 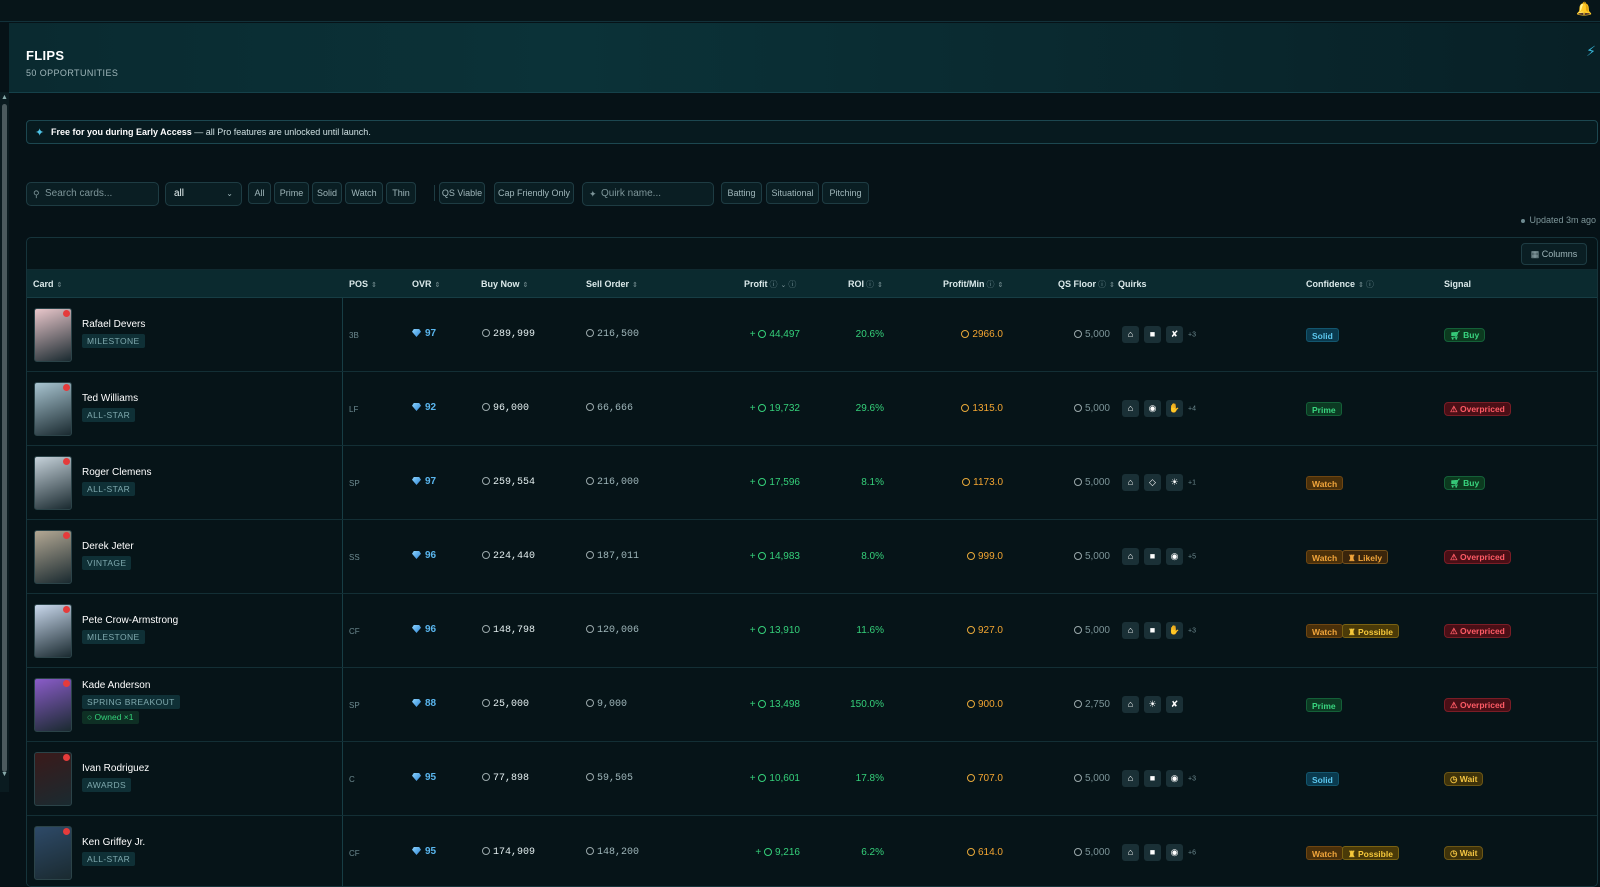 I want to click on quirks-more: +5, so click(x=1192, y=556).